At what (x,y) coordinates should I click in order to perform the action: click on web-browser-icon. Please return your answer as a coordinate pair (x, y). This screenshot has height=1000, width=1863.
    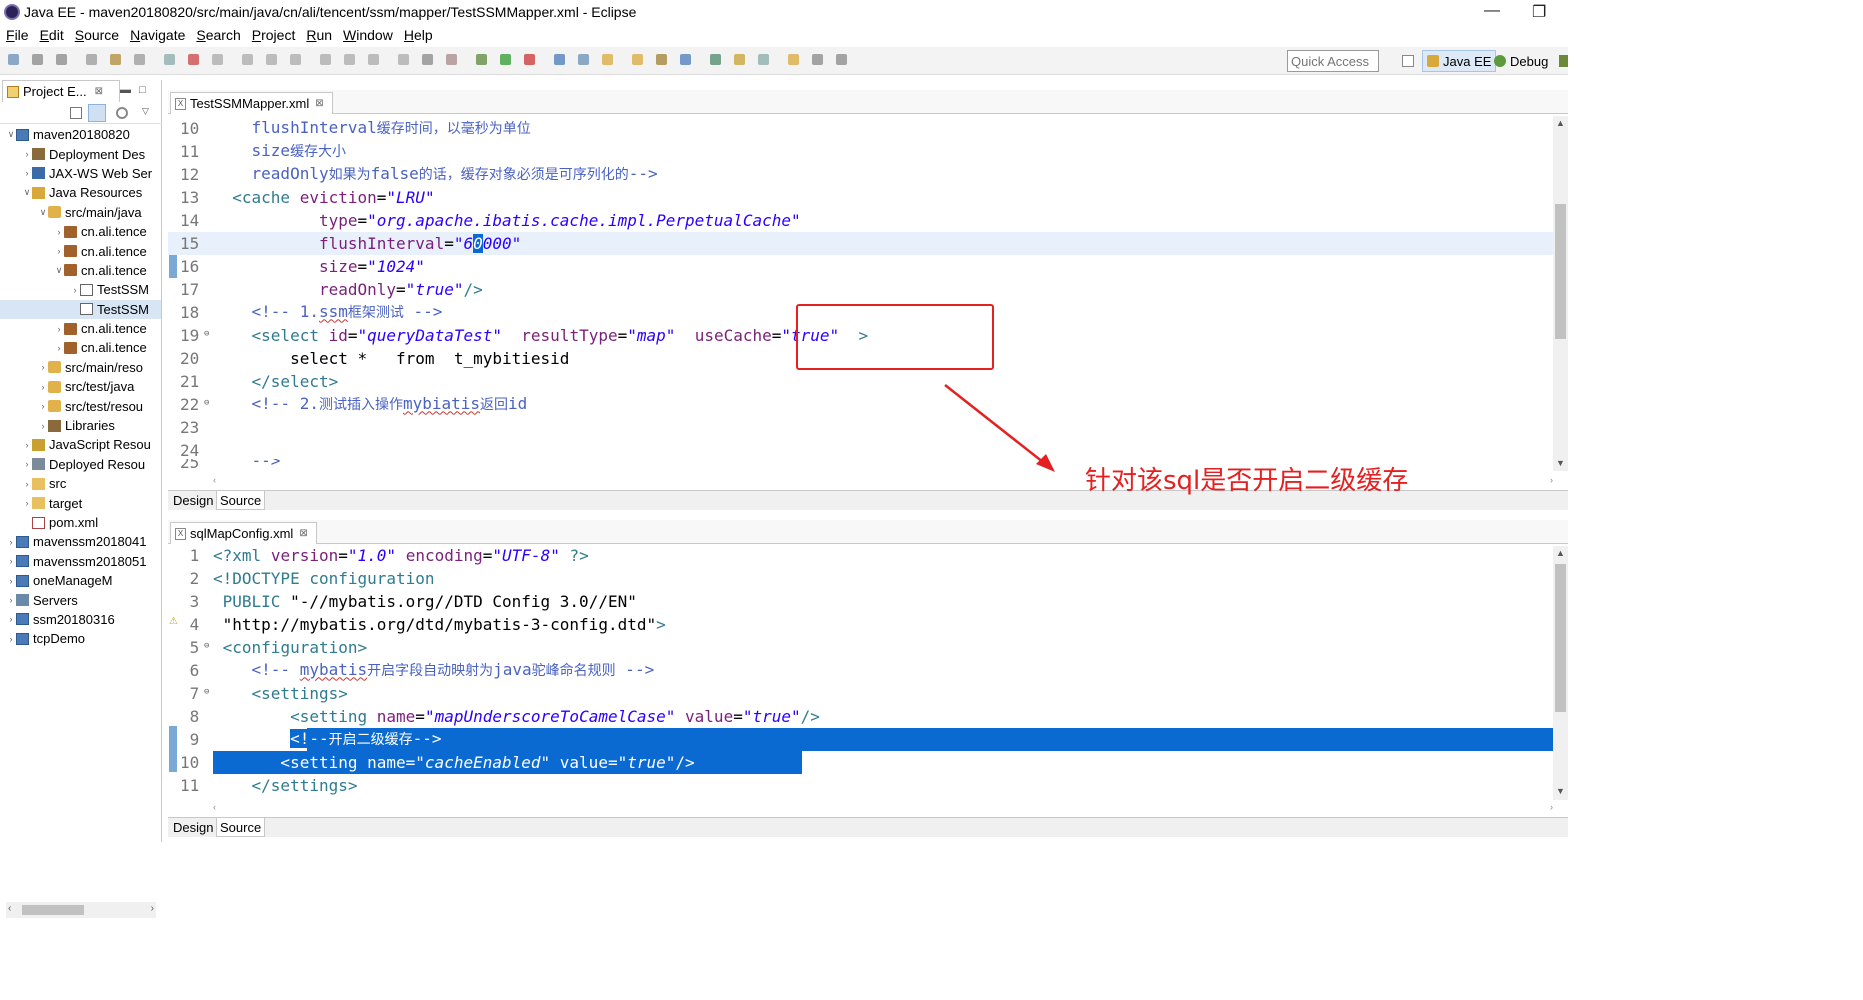
    Looking at the image, I should click on (685, 59).